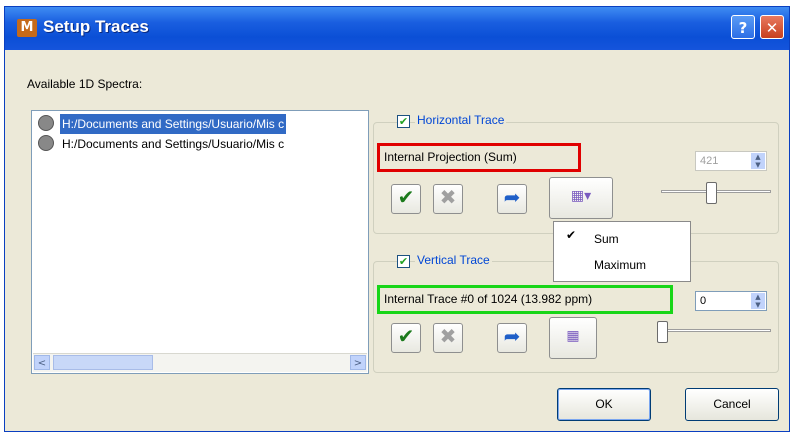 Image resolution: width=794 pixels, height=434 pixels. I want to click on scroll-right-button: >, so click(358, 362).